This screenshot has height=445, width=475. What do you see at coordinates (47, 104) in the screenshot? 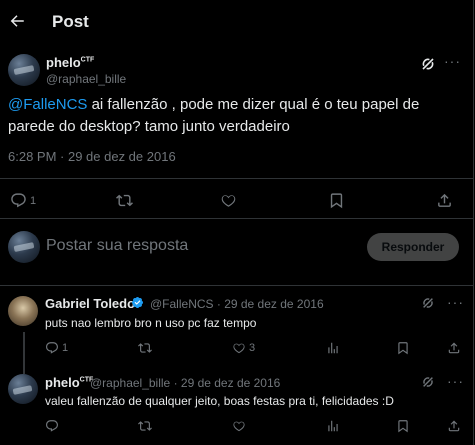
I see `mention-link: @FalleNCS` at bounding box center [47, 104].